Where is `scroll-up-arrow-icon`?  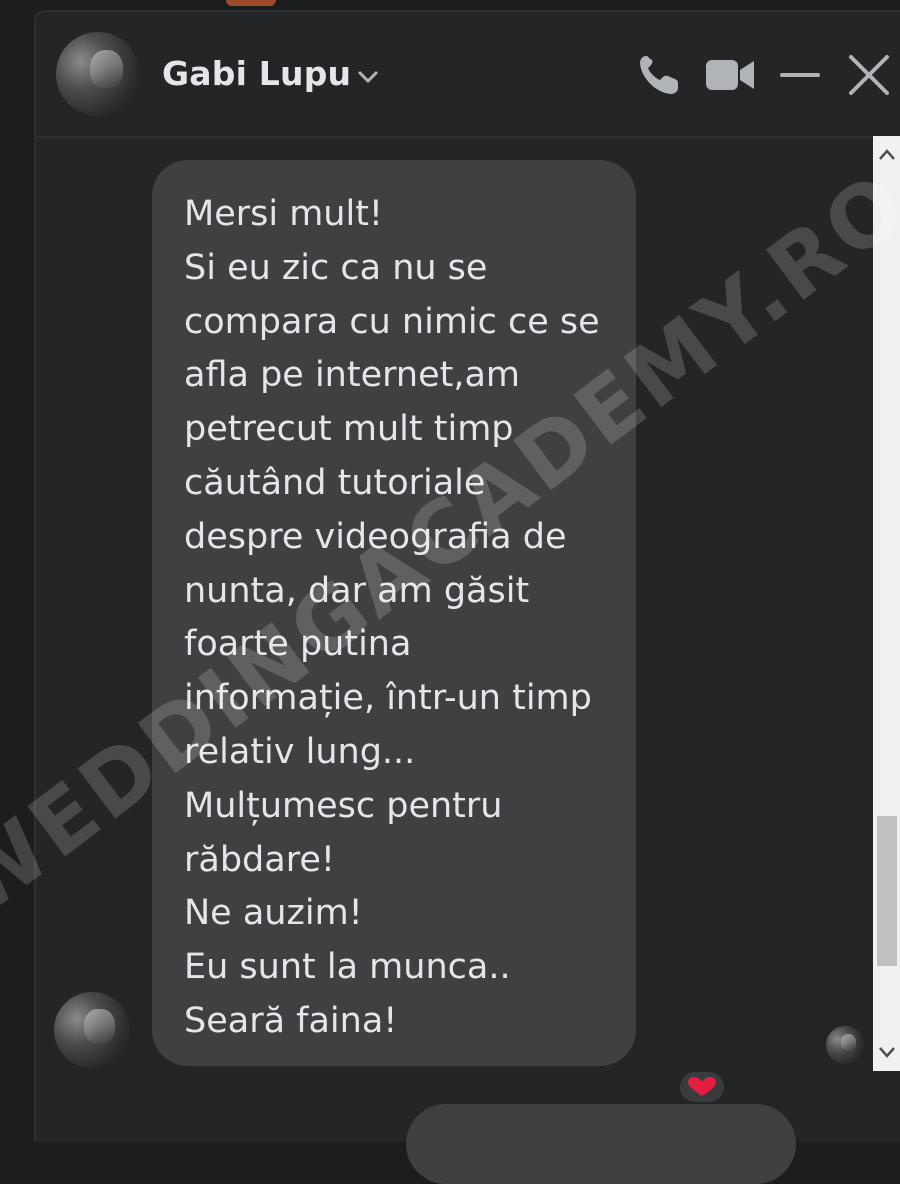 scroll-up-arrow-icon is located at coordinates (886, 155).